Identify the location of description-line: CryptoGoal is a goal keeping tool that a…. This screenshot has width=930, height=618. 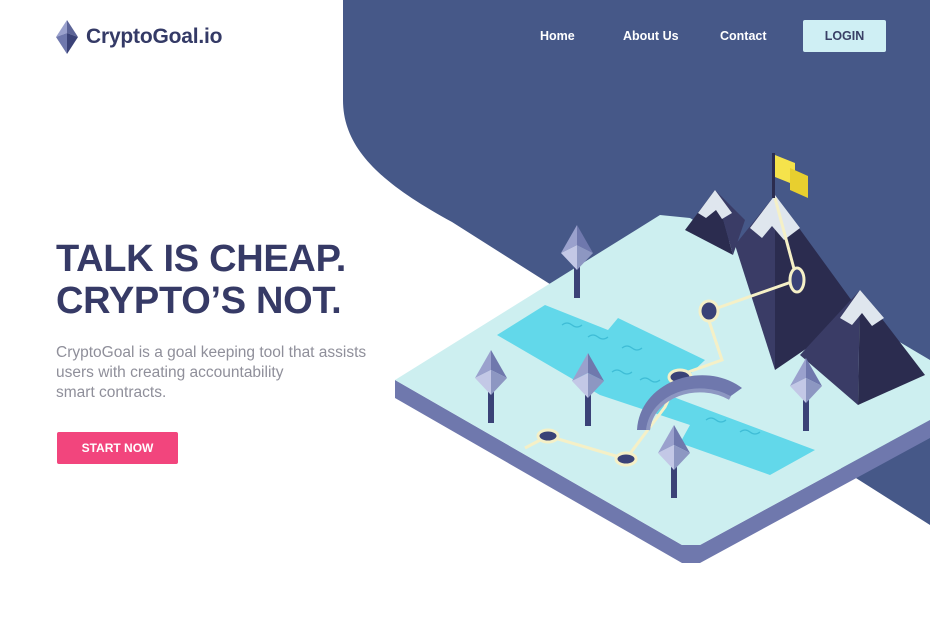
(211, 352).